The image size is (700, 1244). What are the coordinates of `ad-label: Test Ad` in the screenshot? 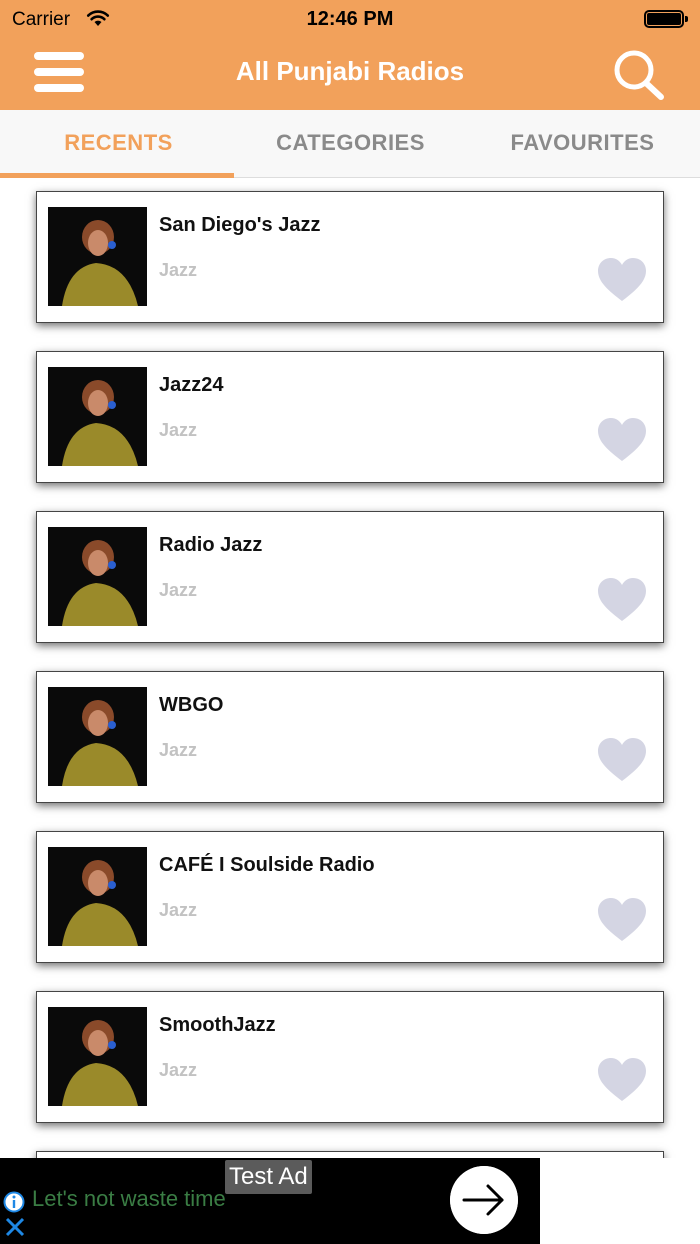 It's located at (268, 1177).